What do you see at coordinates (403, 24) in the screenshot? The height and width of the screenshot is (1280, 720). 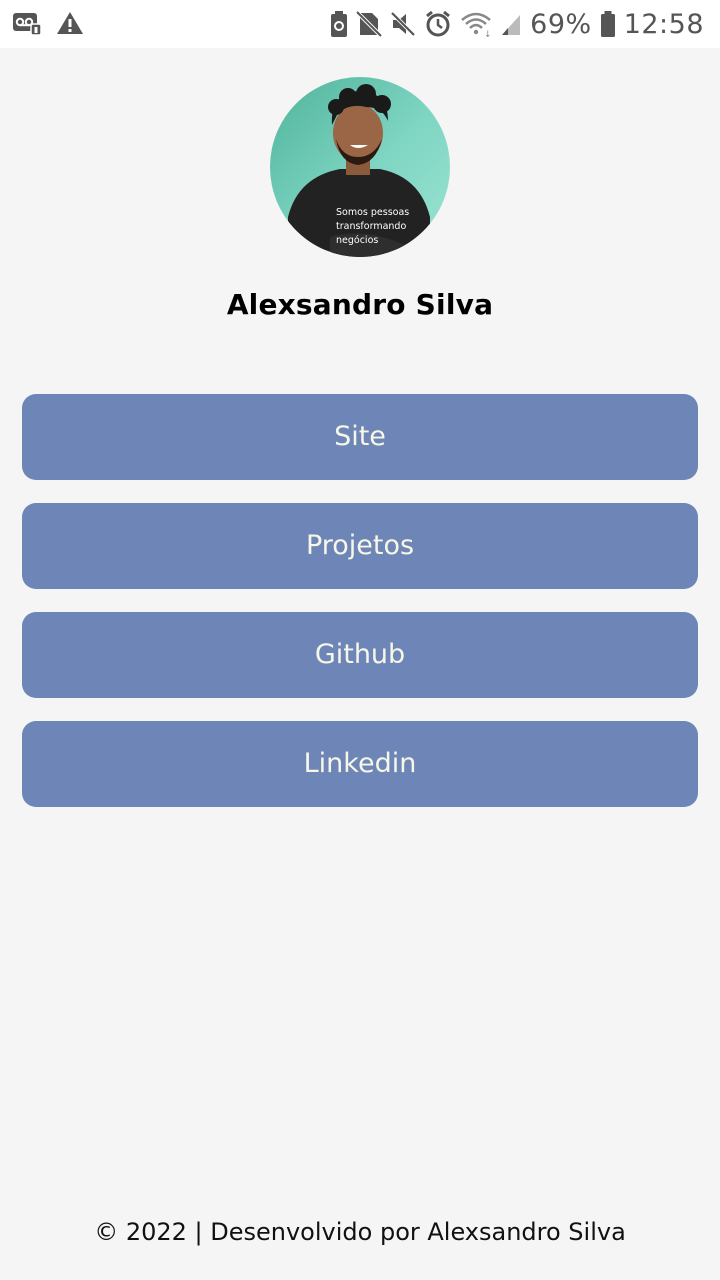 I see `mute-icon` at bounding box center [403, 24].